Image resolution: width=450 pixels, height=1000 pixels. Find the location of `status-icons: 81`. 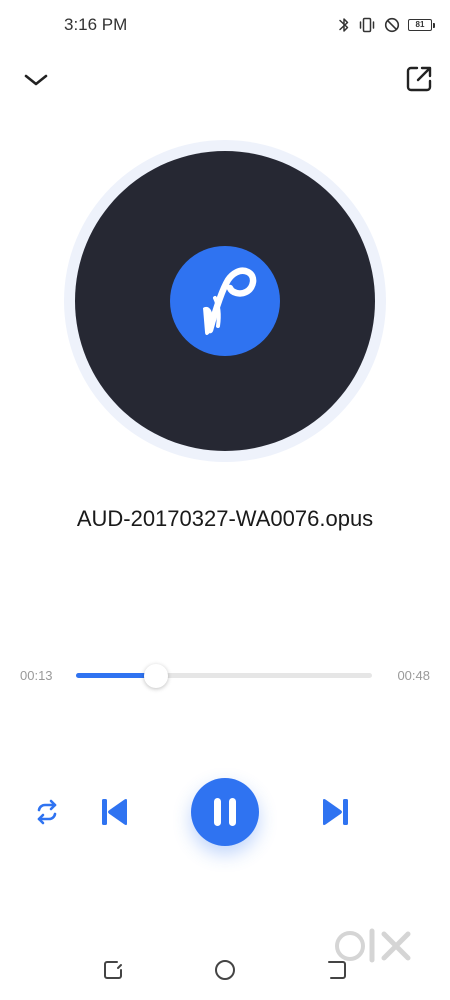

status-icons: 81 is located at coordinates (386, 25).